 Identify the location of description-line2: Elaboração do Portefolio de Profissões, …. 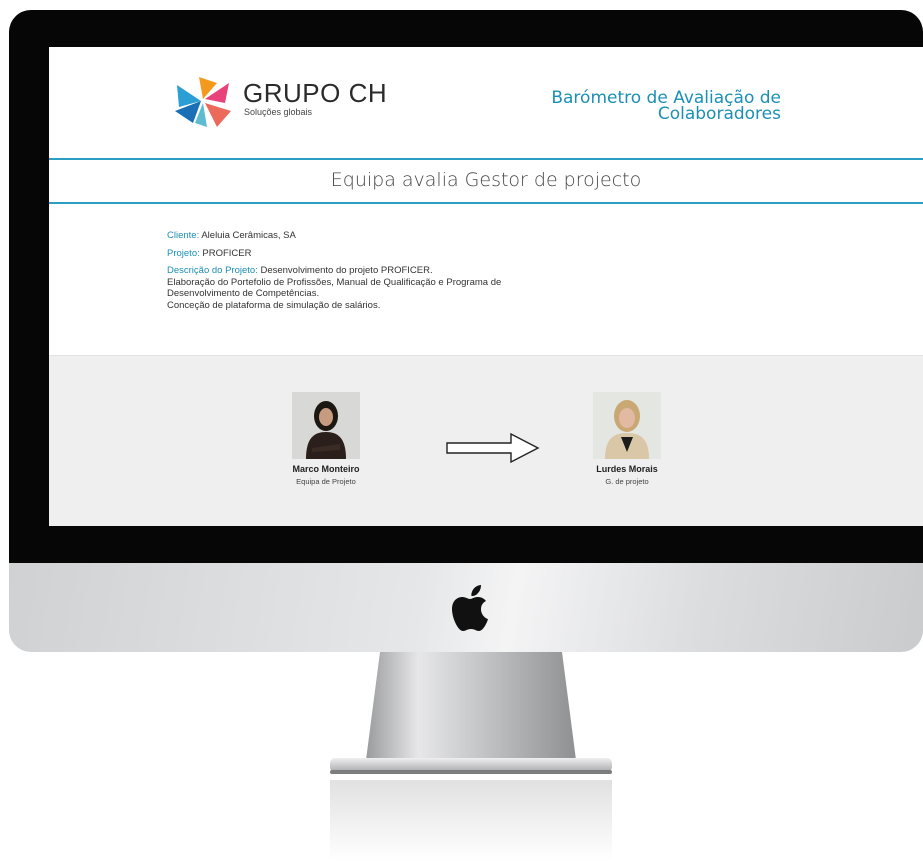
(334, 282).